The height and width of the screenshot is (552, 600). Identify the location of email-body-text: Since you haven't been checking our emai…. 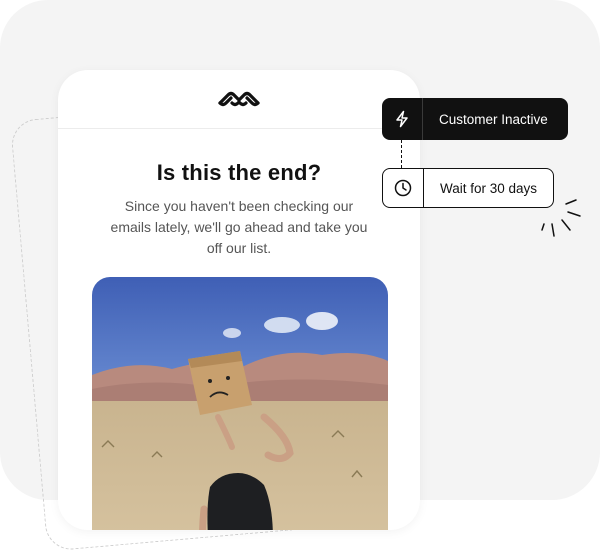
(239, 227).